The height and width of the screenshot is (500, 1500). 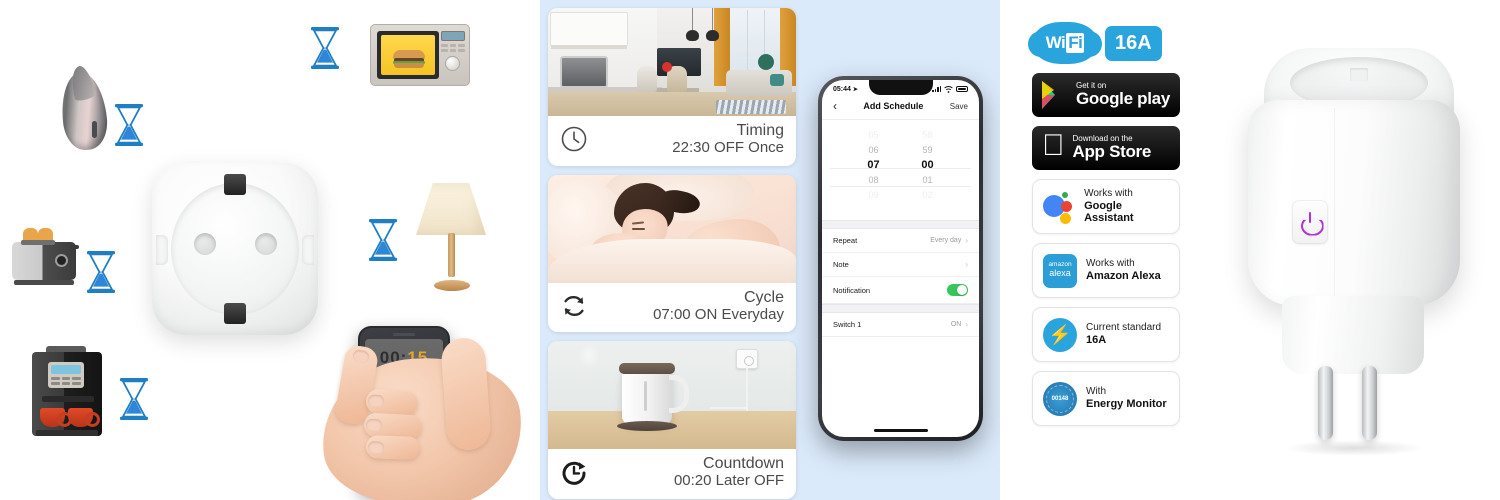 What do you see at coordinates (728, 147) in the screenshot?
I see `feature-subtitle: 22:30 OFF Once` at bounding box center [728, 147].